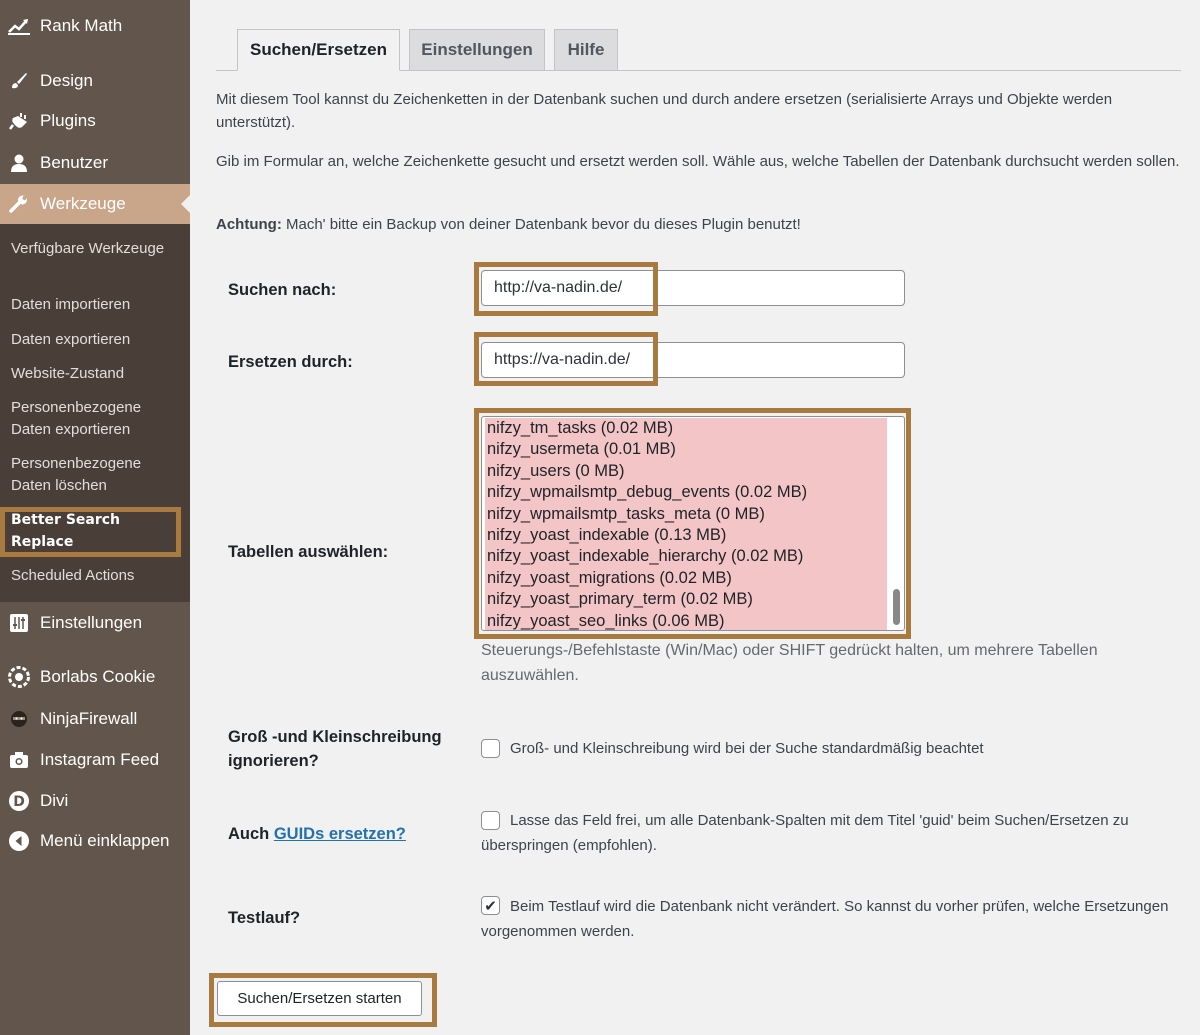 This screenshot has width=1200, height=1035. Describe the element at coordinates (68, 120) in the screenshot. I see `menu-label: Plugins` at that location.